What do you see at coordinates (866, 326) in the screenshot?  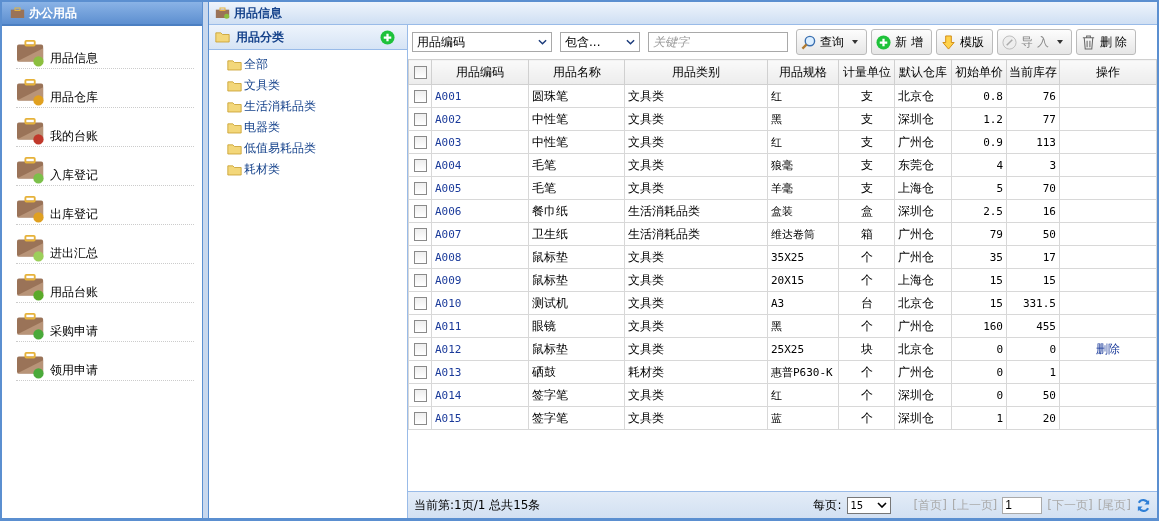 I see `table-cell: 个` at bounding box center [866, 326].